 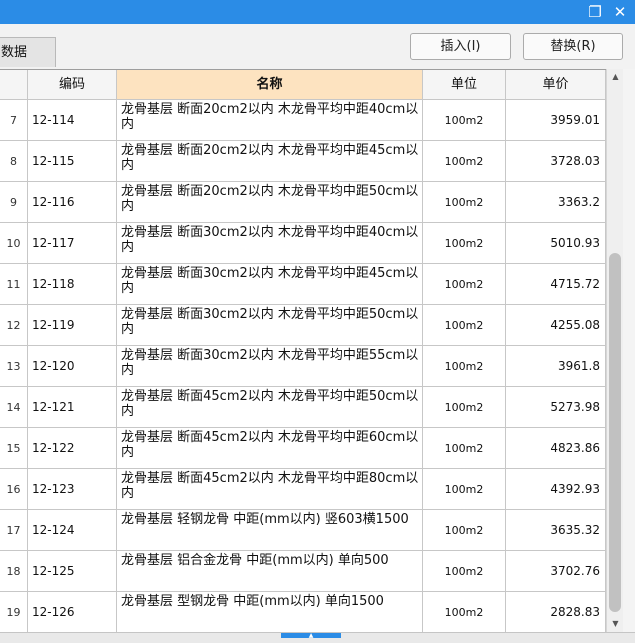 I want to click on cell-name: 龙骨基层 轻钢龙骨 中距(mm以内) 竖603横1500, so click(x=270, y=530).